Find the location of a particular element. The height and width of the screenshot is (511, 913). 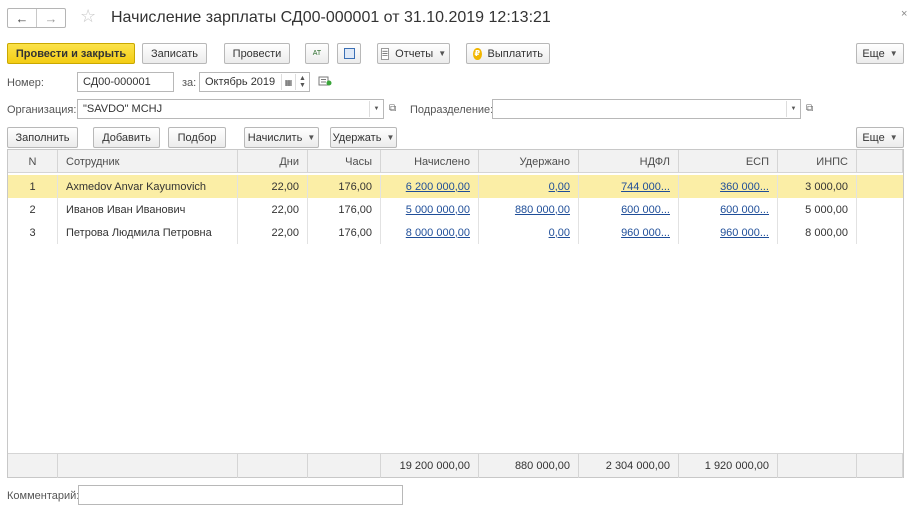

accrued-link: 5 000 000,00 is located at coordinates (438, 210).